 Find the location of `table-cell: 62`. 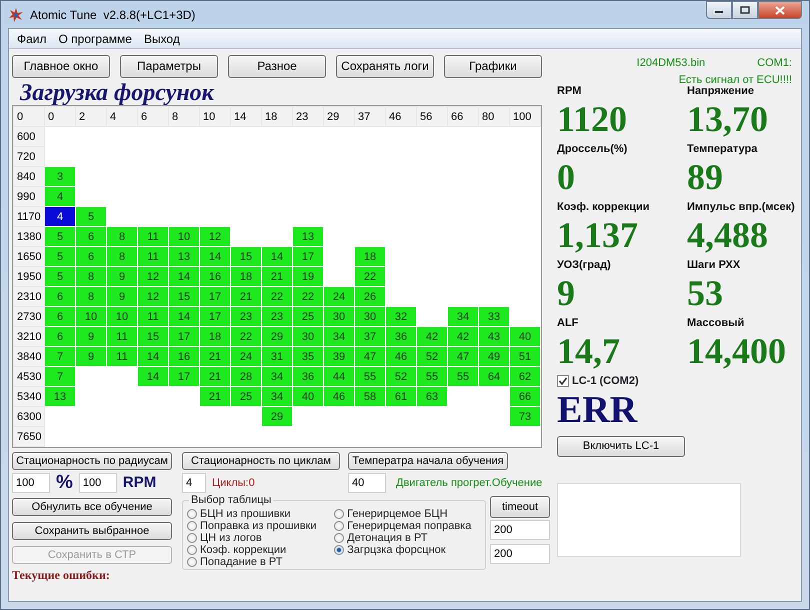

table-cell: 62 is located at coordinates (525, 376).